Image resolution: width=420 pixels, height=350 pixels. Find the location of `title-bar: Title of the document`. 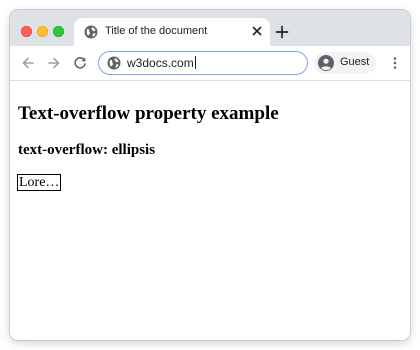

title-bar: Title of the document is located at coordinates (210, 28).